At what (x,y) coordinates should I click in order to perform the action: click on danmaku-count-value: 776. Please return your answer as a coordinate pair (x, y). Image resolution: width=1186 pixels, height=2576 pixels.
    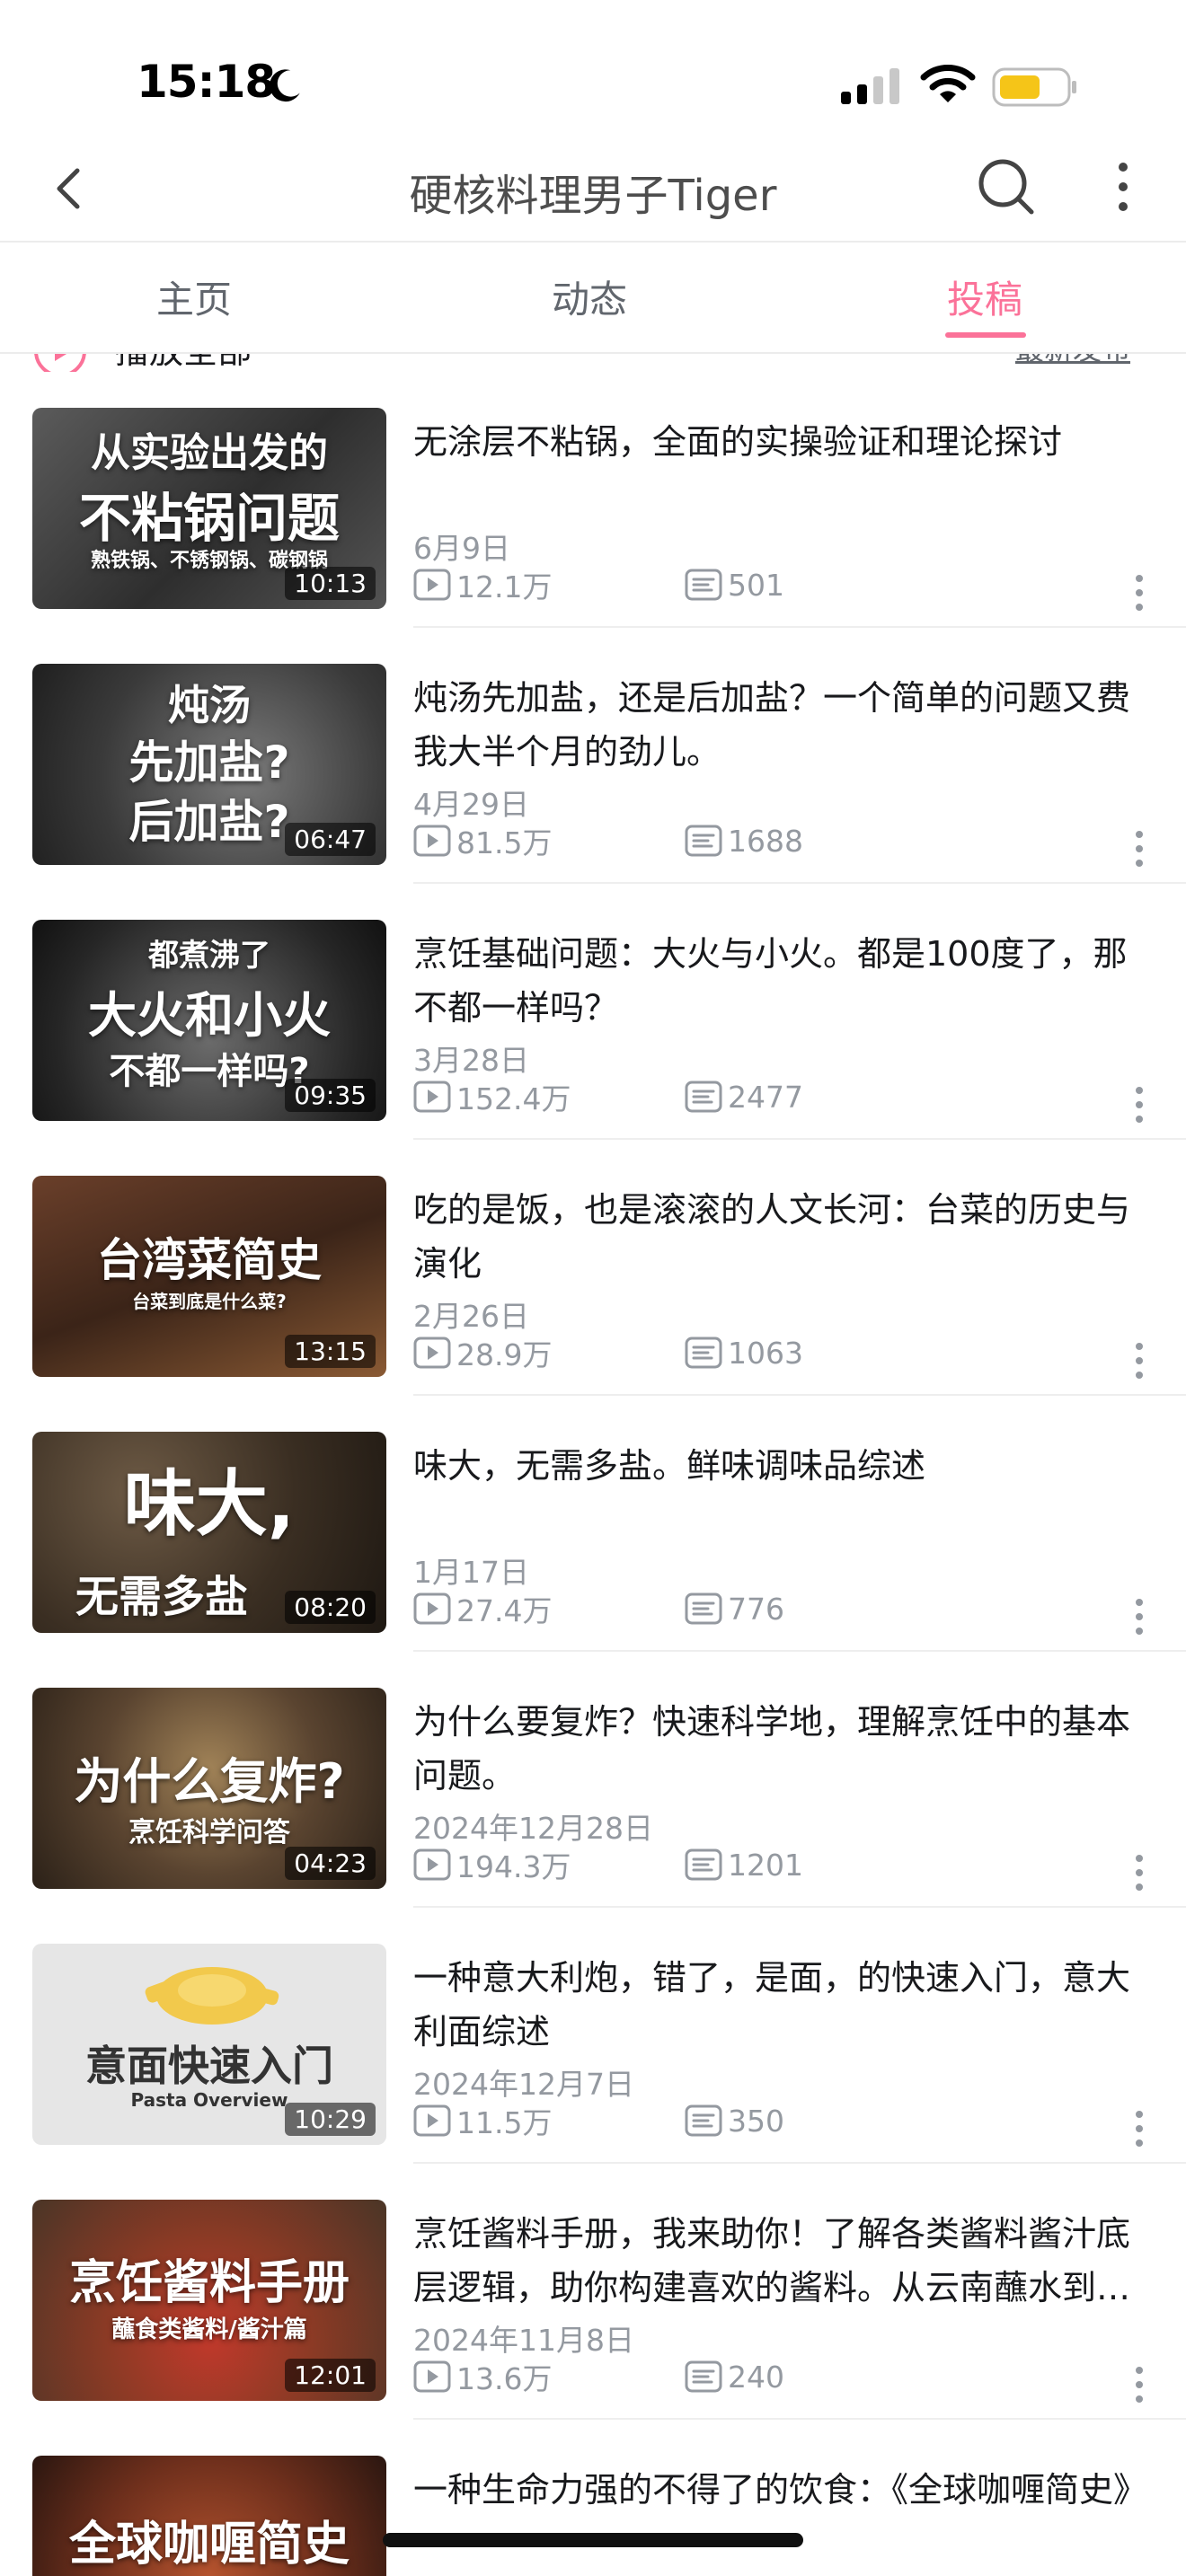
    Looking at the image, I should click on (756, 1609).